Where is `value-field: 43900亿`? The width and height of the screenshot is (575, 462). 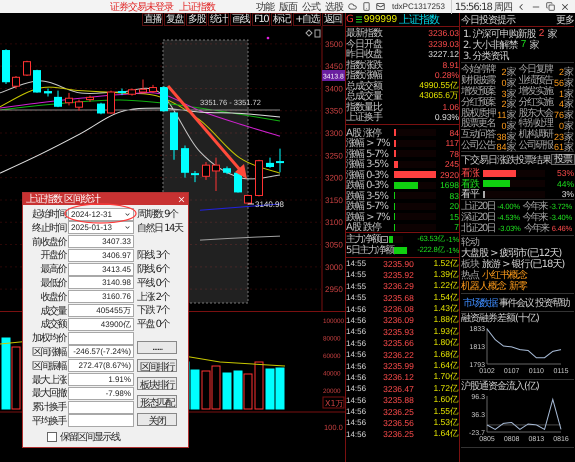
value-field: 43900亿 is located at coordinates (101, 324).